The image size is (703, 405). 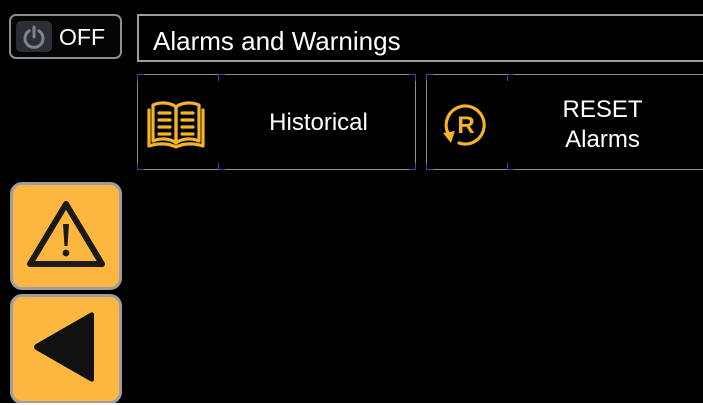 I want to click on back-button, so click(x=66, y=348).